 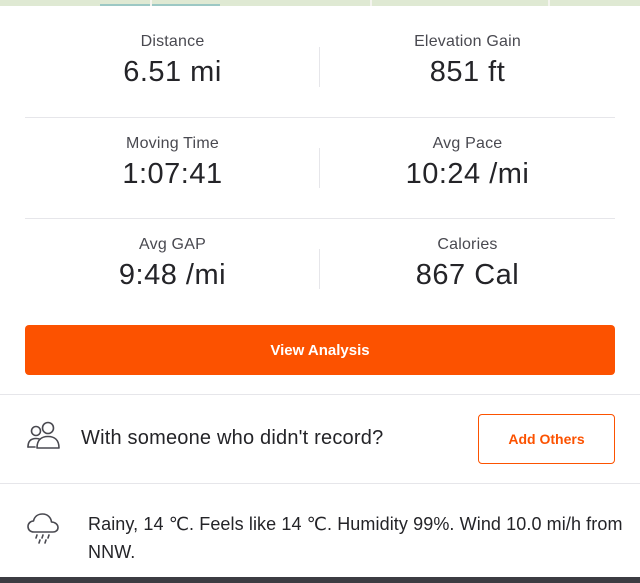 I want to click on stat-value: 1:07:41, so click(x=172, y=174).